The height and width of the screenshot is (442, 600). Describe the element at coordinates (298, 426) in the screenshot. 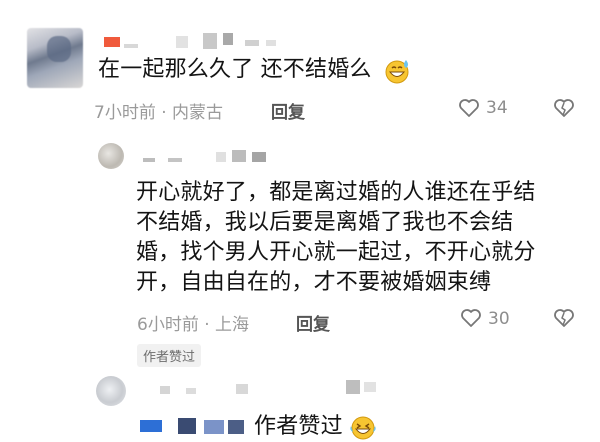

I see `comment-text-3: 作者赞过` at that location.